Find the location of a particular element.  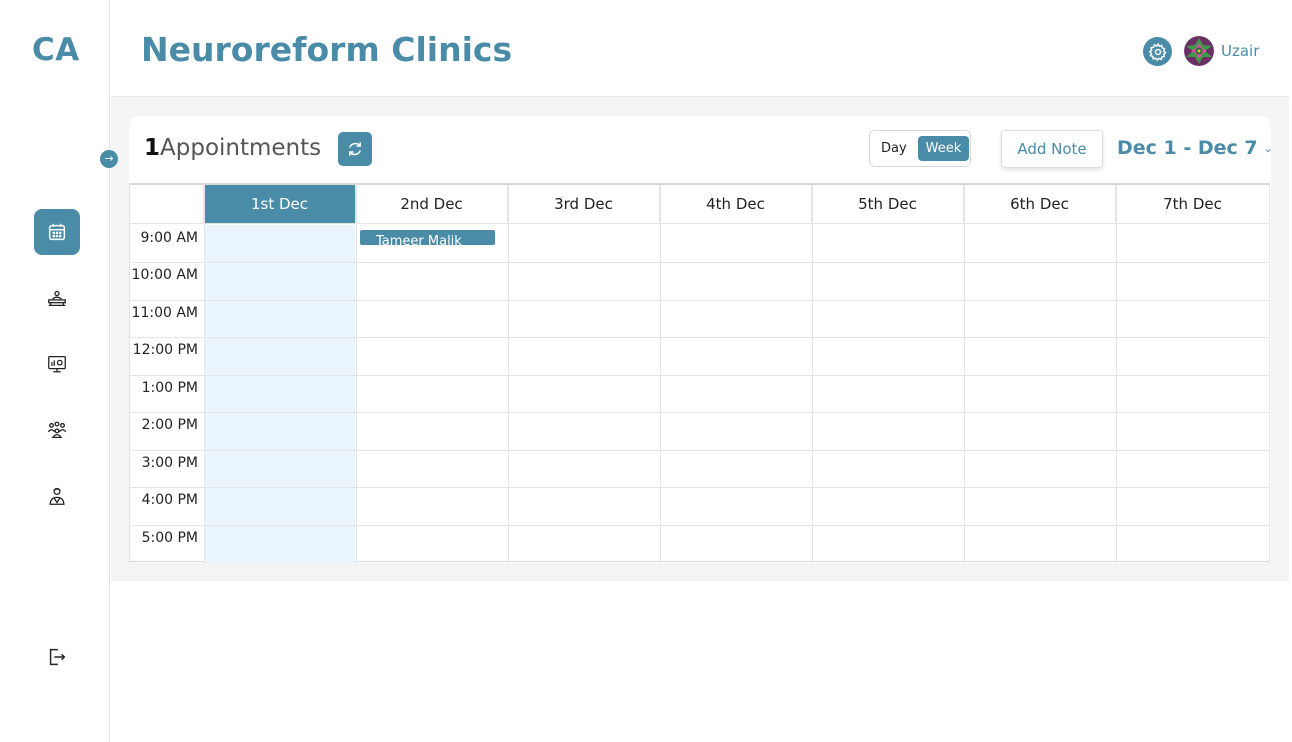

user-avatar-image is located at coordinates (1199, 51).